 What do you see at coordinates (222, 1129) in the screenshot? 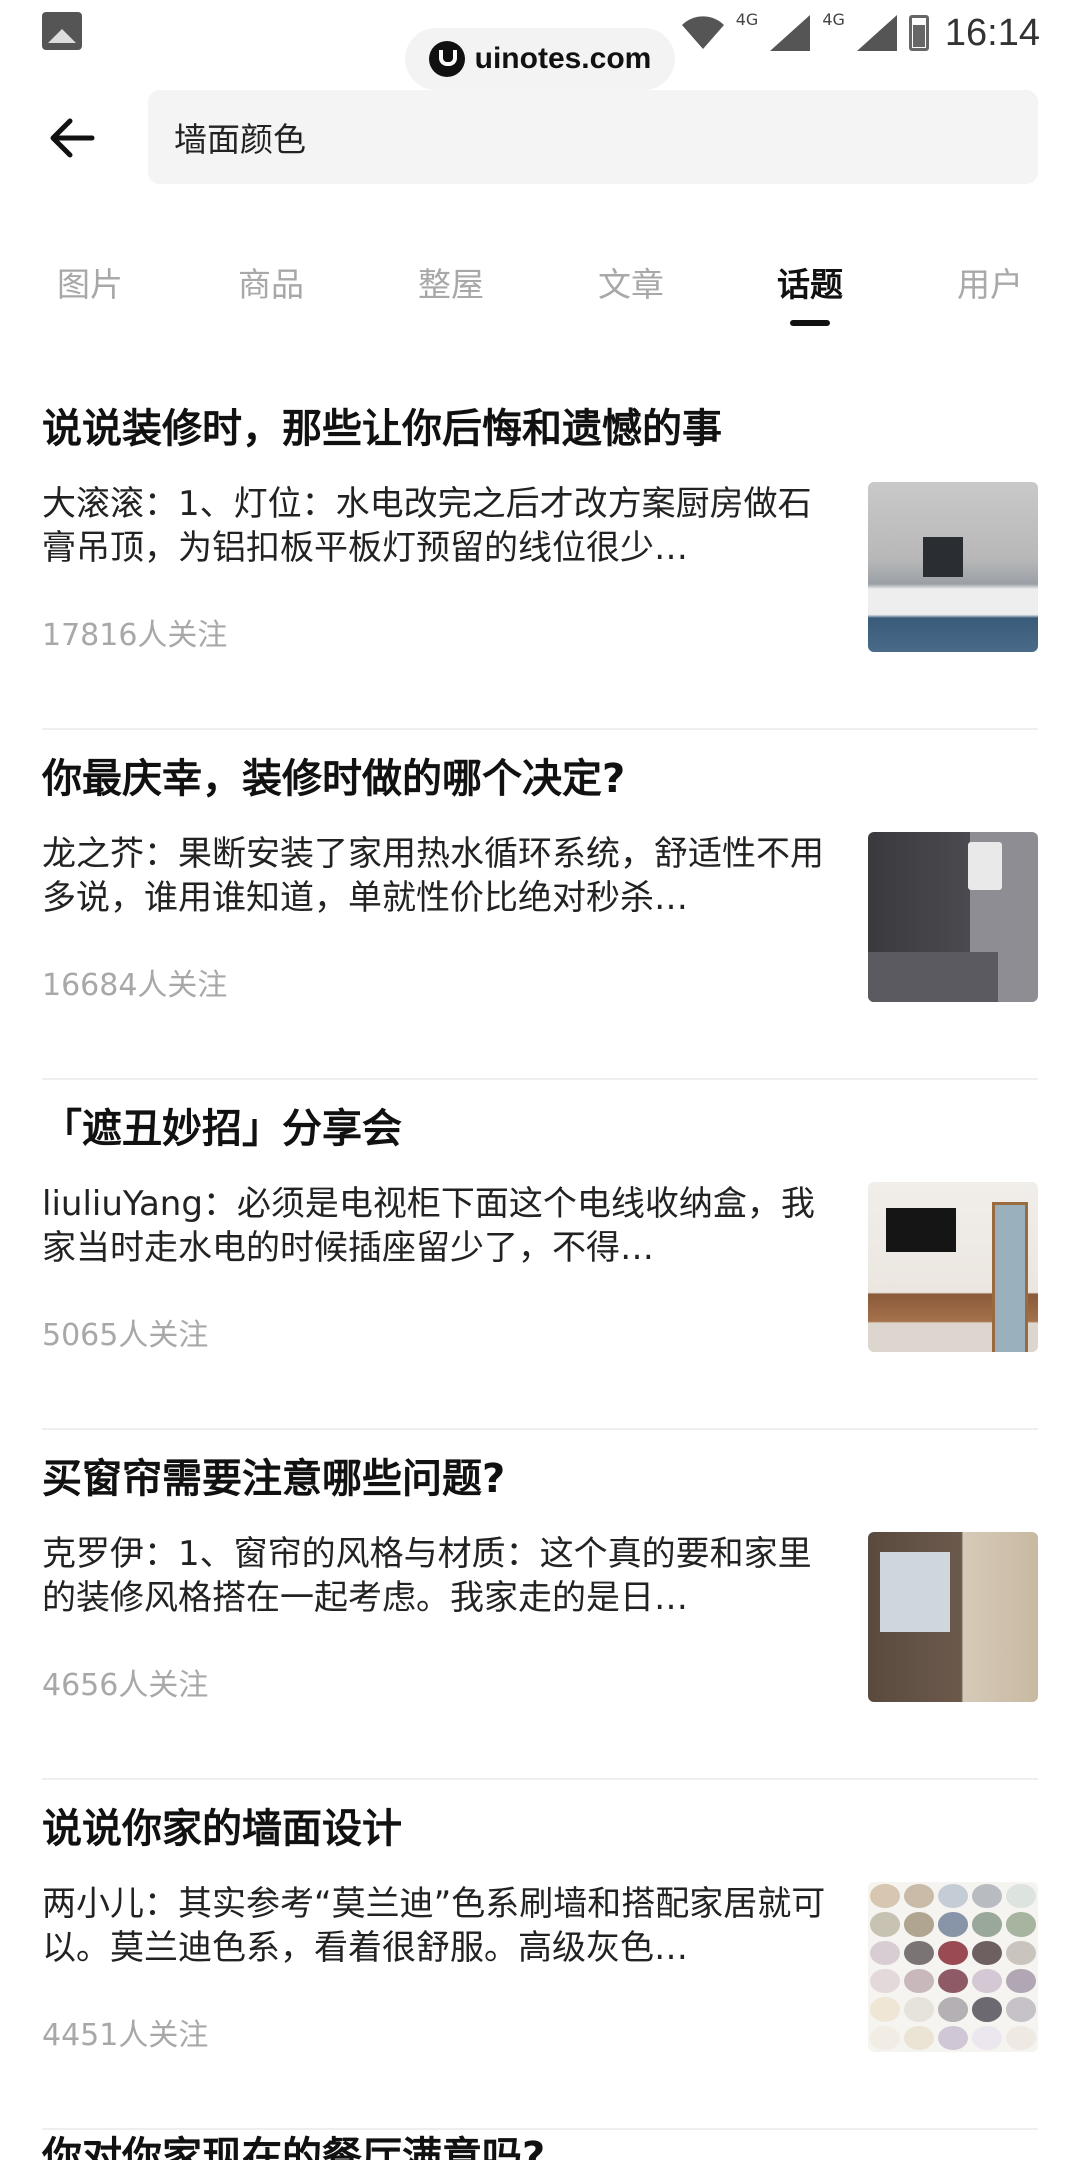
I see `topic-title: 「遮丑妙招」分享会` at bounding box center [222, 1129].